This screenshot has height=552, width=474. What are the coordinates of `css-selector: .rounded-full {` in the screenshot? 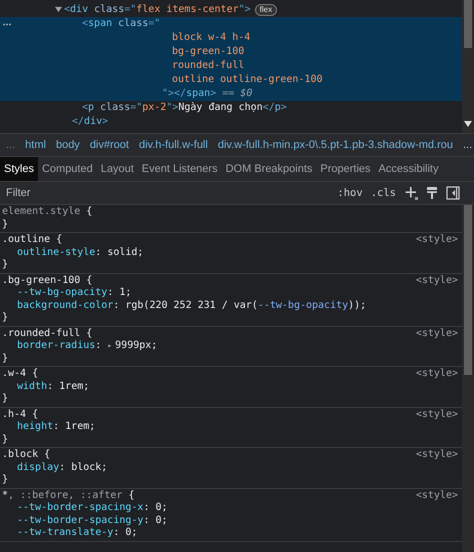 It's located at (47, 334).